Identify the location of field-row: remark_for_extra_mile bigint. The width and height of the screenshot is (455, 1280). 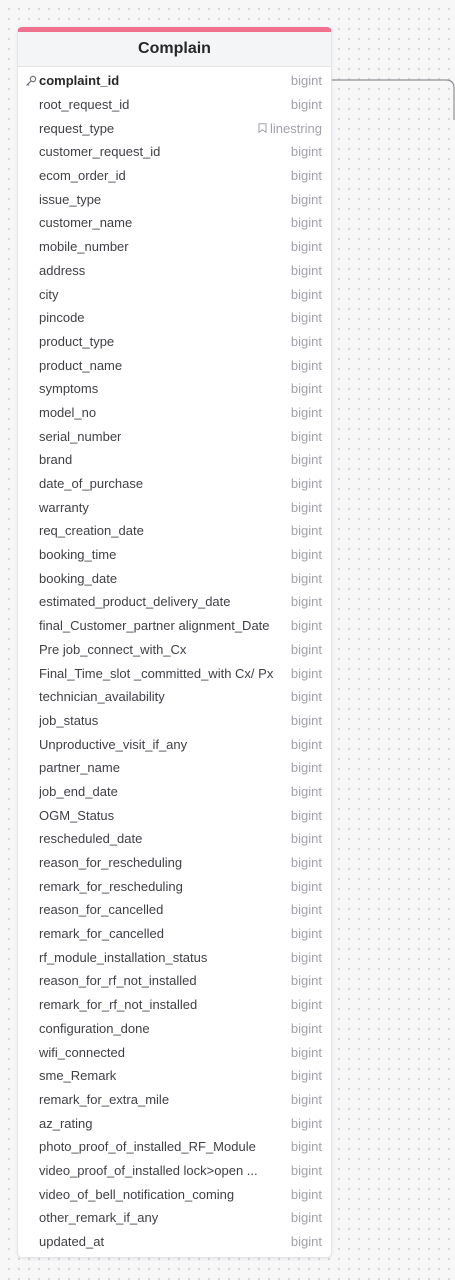
(174, 1100).